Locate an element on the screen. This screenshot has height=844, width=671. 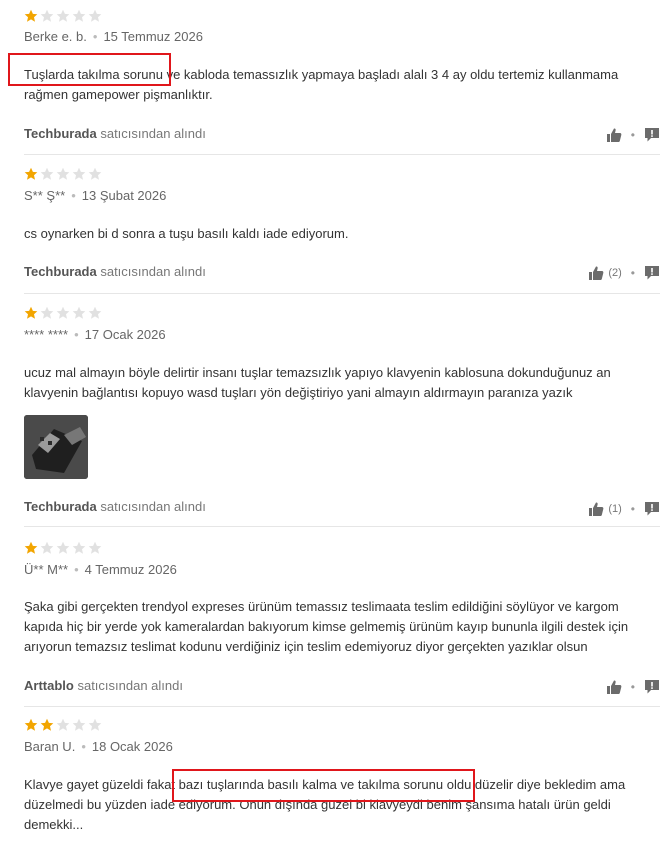
like-count: (1) is located at coordinates (615, 509).